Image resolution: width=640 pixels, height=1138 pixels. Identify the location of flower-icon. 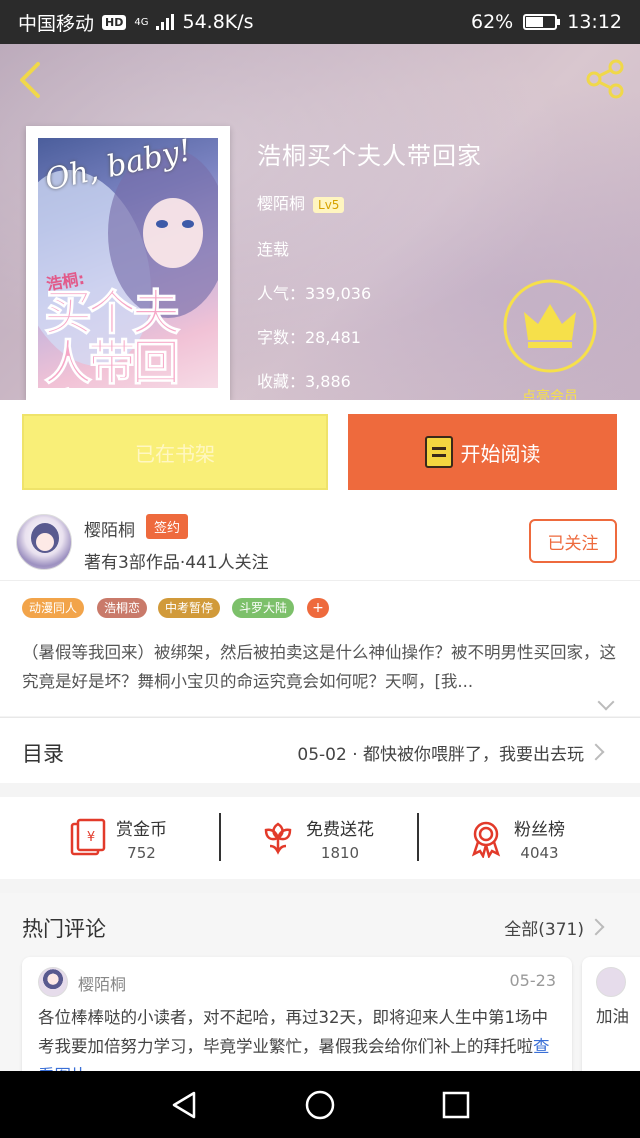
(278, 838).